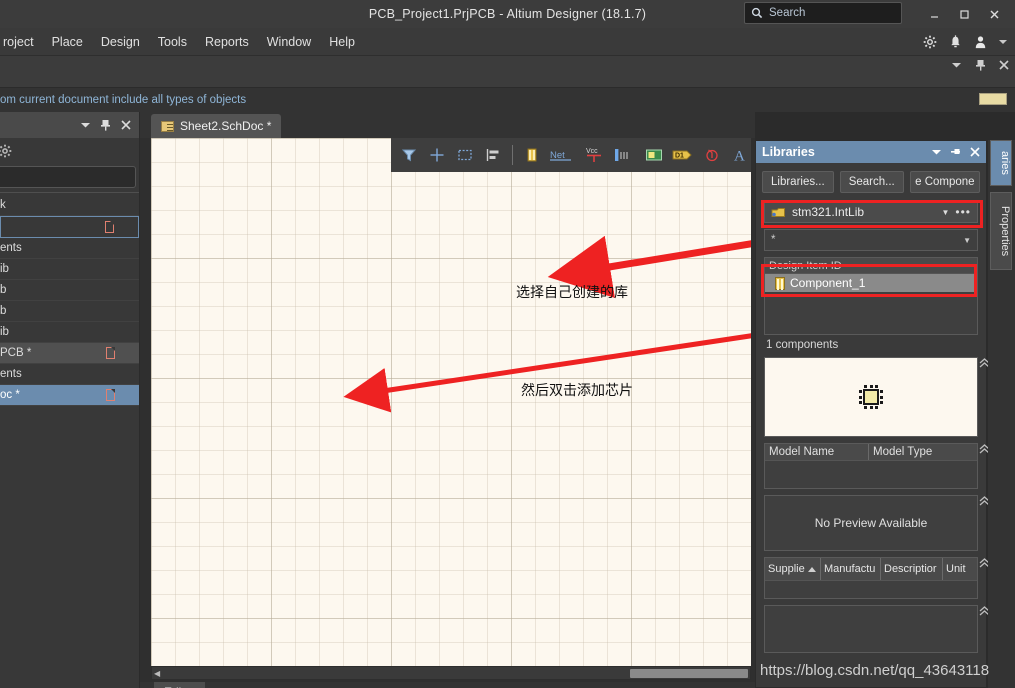 This screenshot has width=1015, height=688. I want to click on bottom-detail-box, so click(871, 629).